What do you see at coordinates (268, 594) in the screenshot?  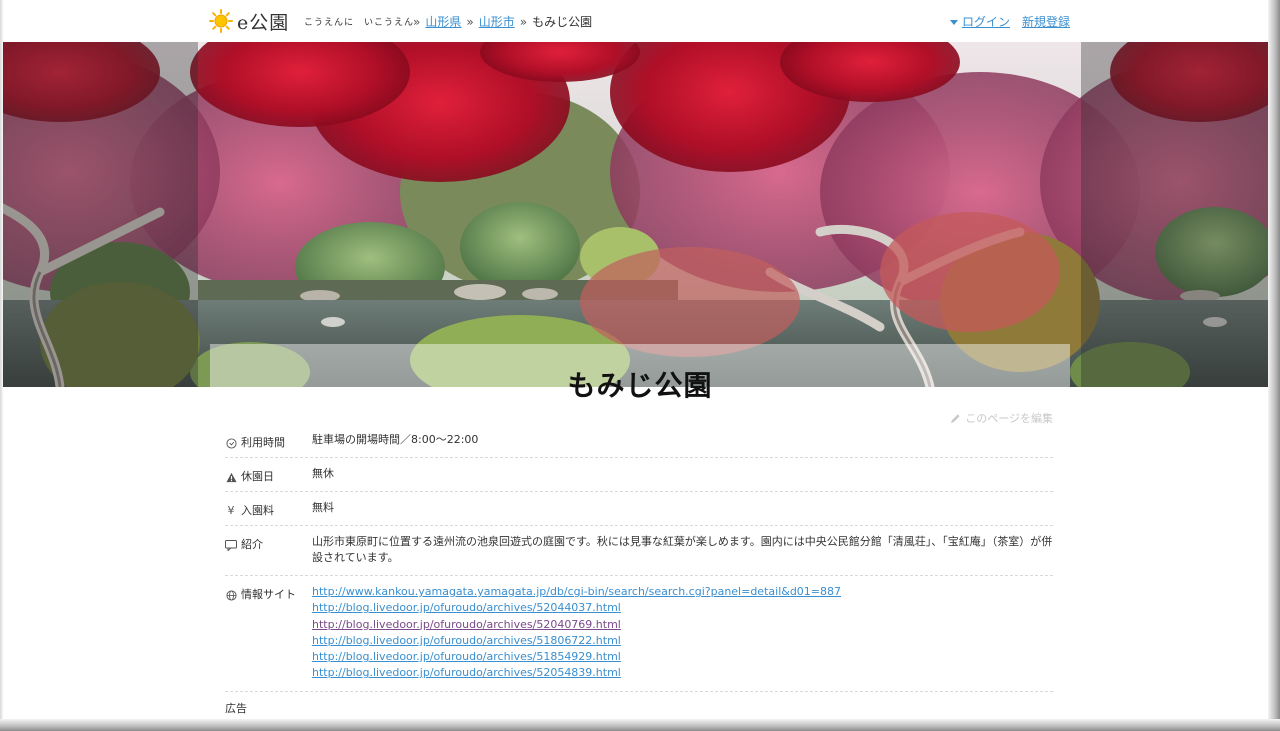 I see `sites-label: 情報サイト` at bounding box center [268, 594].